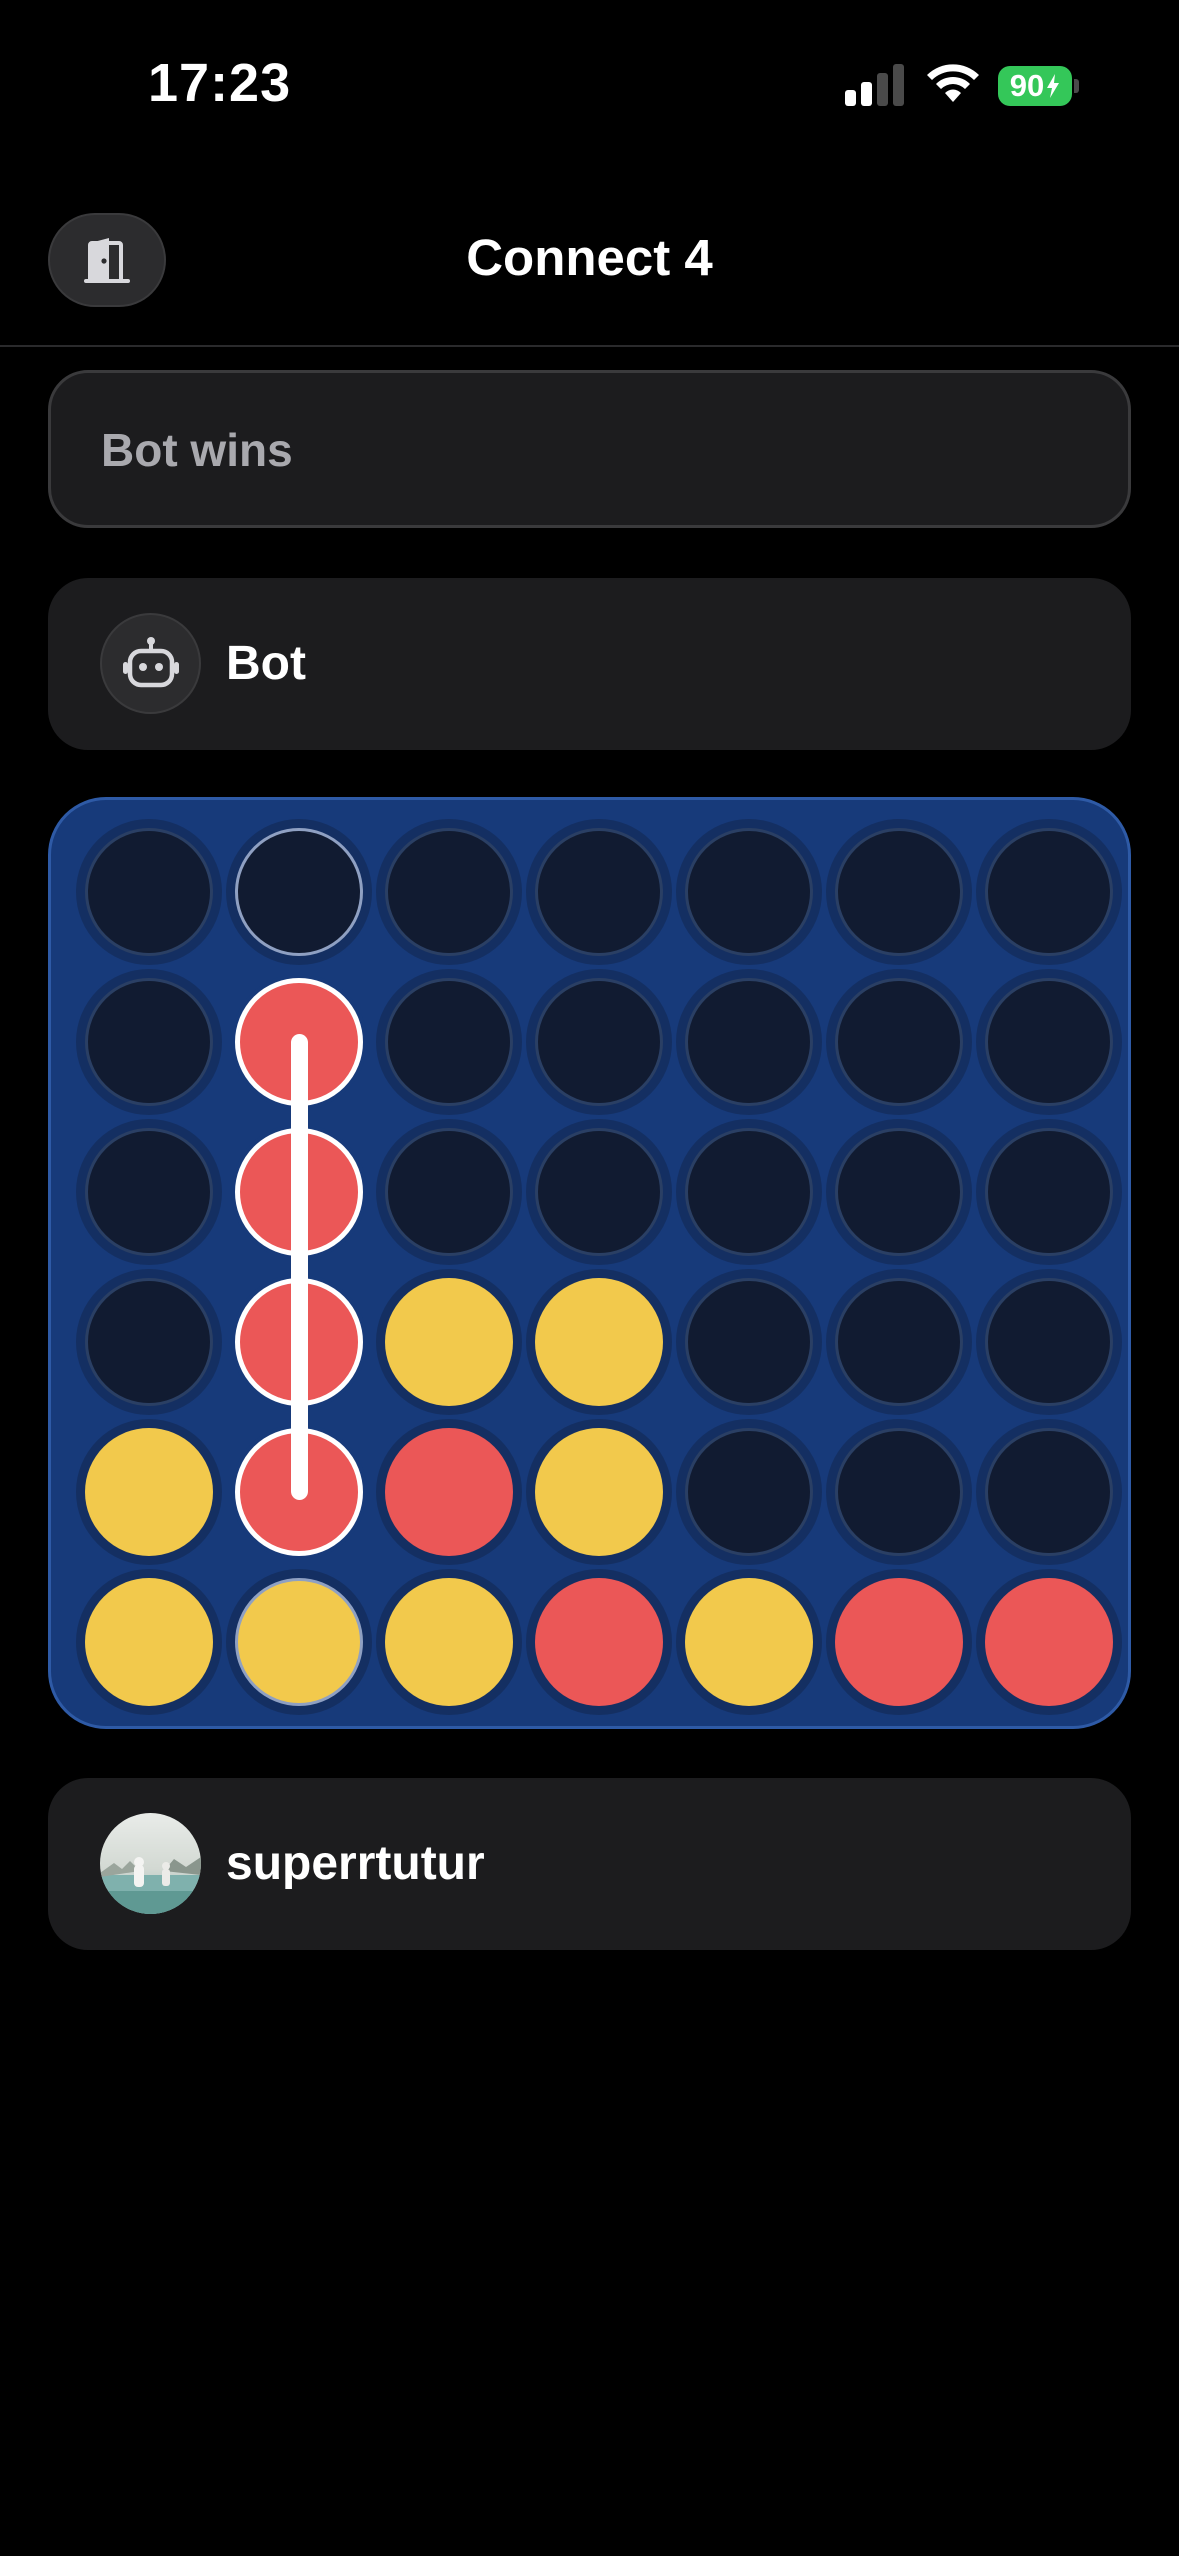 The image size is (1179, 2556). Describe the element at coordinates (266, 663) in the screenshot. I see `opponent-name: Bot` at that location.